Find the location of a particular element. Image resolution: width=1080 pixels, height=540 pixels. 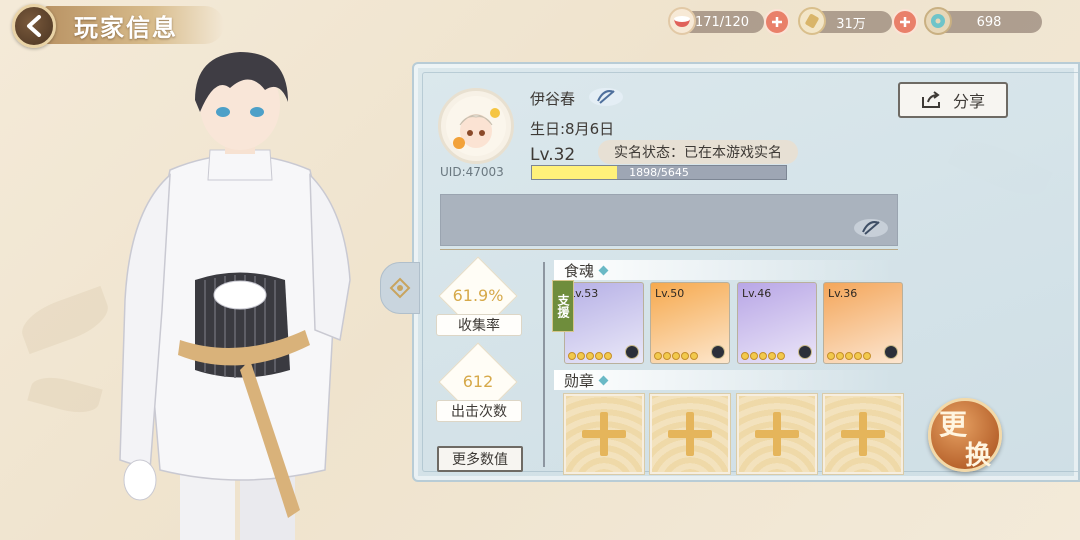

rice-bowl-icon is located at coordinates (682, 21).